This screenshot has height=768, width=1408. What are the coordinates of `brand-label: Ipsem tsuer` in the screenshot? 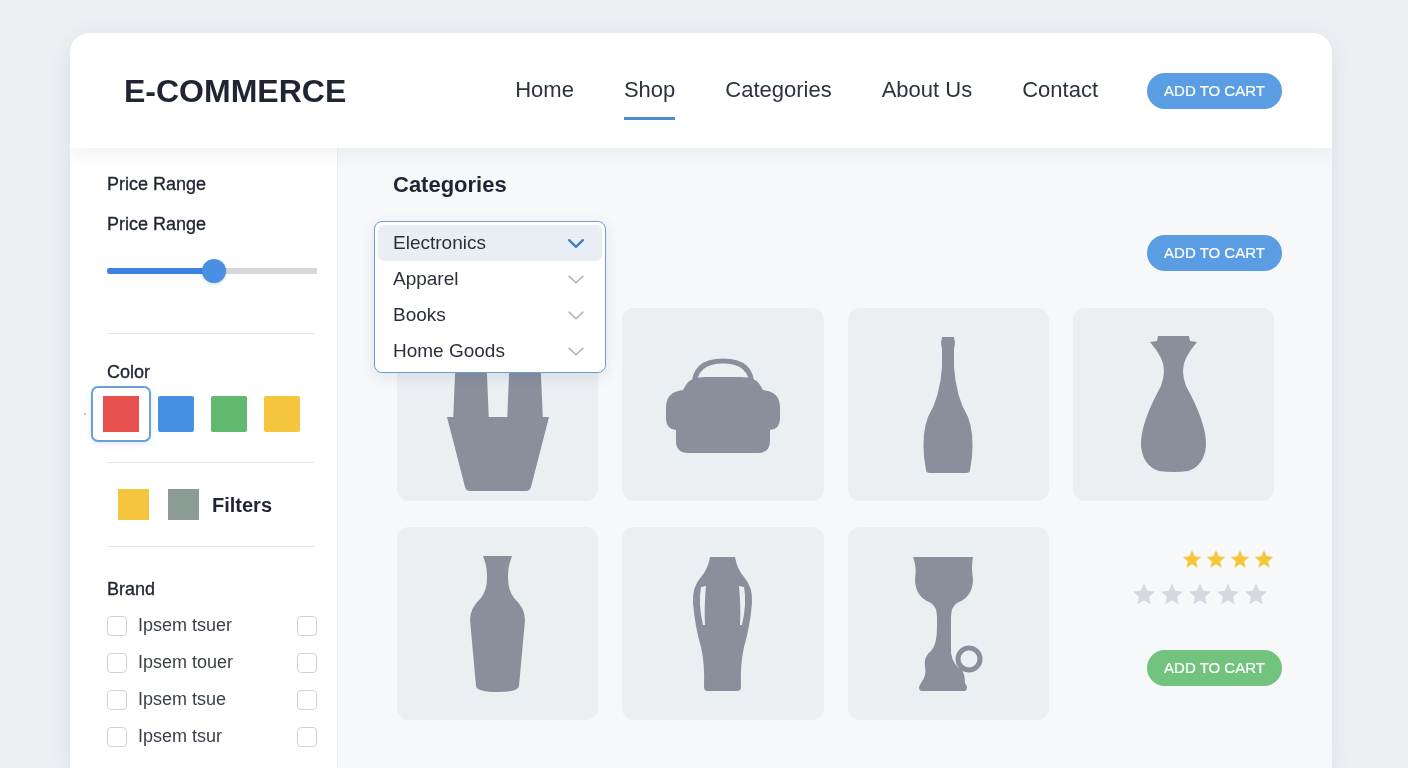 It's located at (185, 625).